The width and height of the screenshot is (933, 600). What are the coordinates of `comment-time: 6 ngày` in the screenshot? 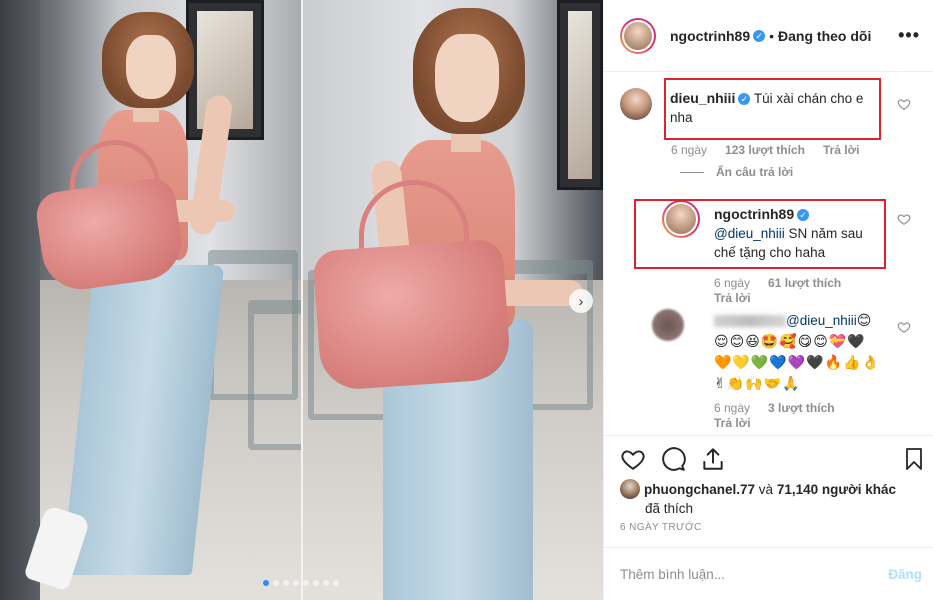 It's located at (689, 150).